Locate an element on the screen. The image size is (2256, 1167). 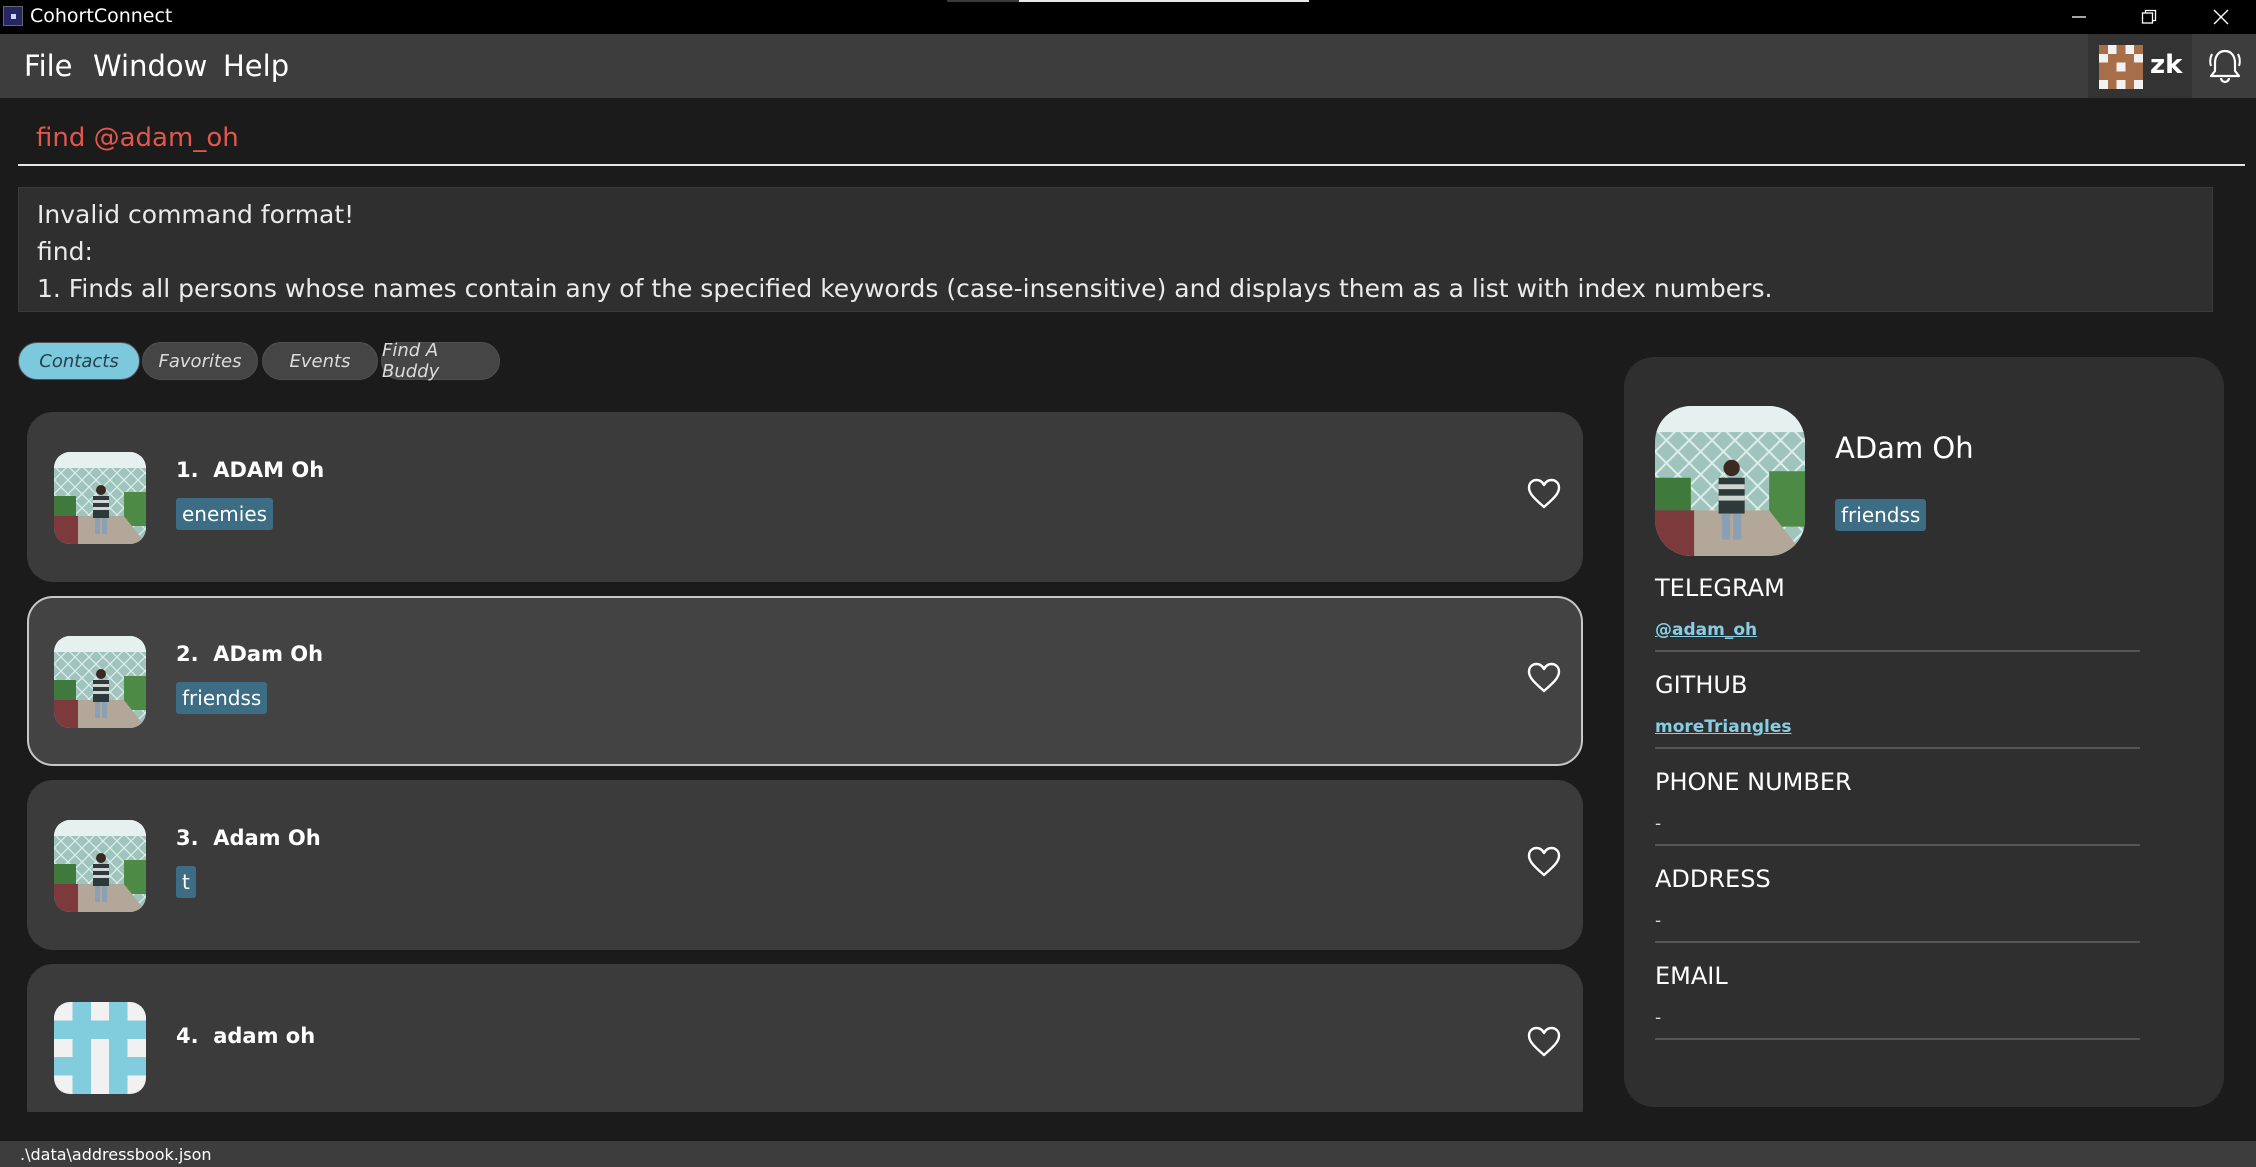
menu-bar is located at coordinates (1128, 66).